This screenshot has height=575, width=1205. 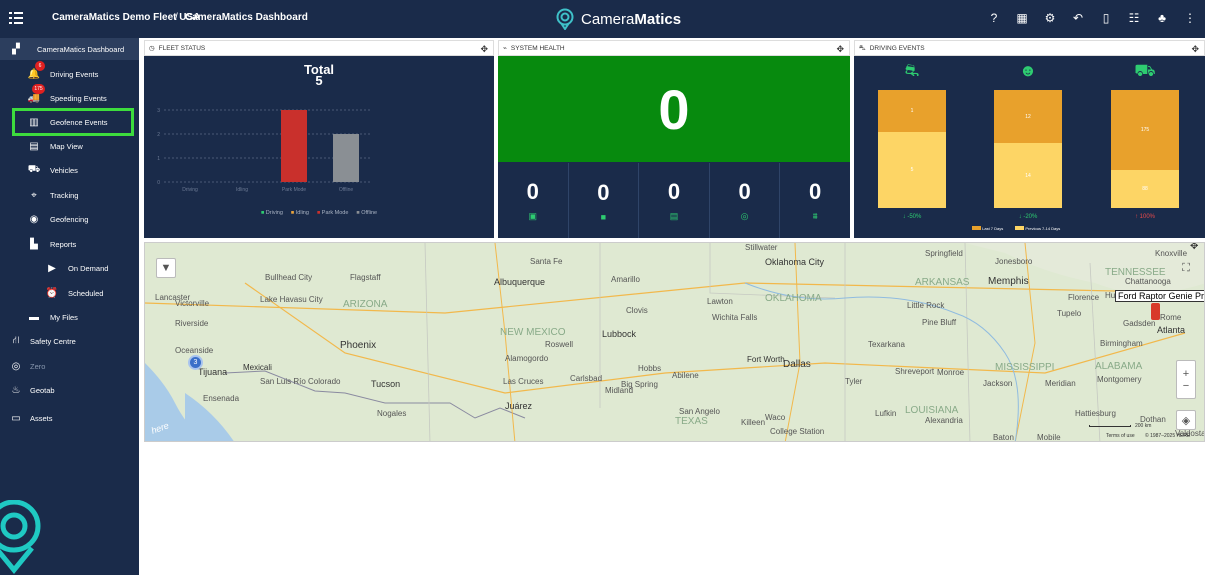 What do you see at coordinates (546, 261) in the screenshot?
I see `map-place: Santa Fe` at bounding box center [546, 261].